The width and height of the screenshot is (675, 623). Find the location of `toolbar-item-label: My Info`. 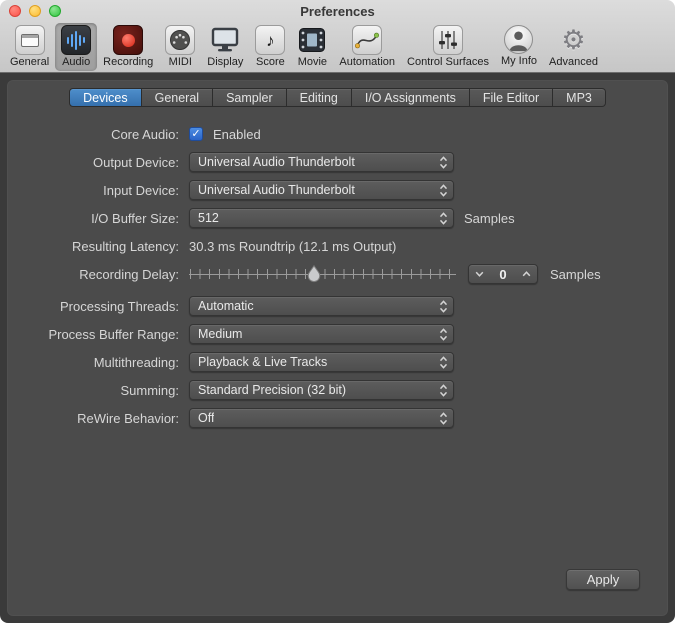

toolbar-item-label: My Info is located at coordinates (519, 61).